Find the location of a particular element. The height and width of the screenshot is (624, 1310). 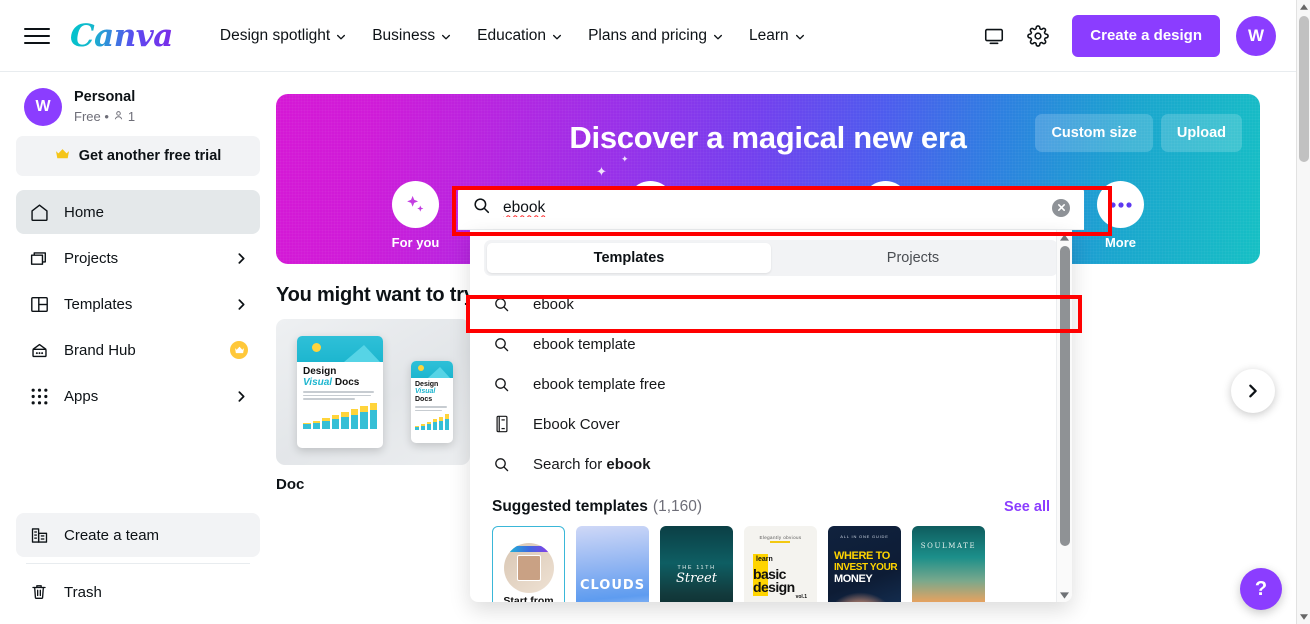

create-a-design-button: Create a design is located at coordinates (1146, 35).